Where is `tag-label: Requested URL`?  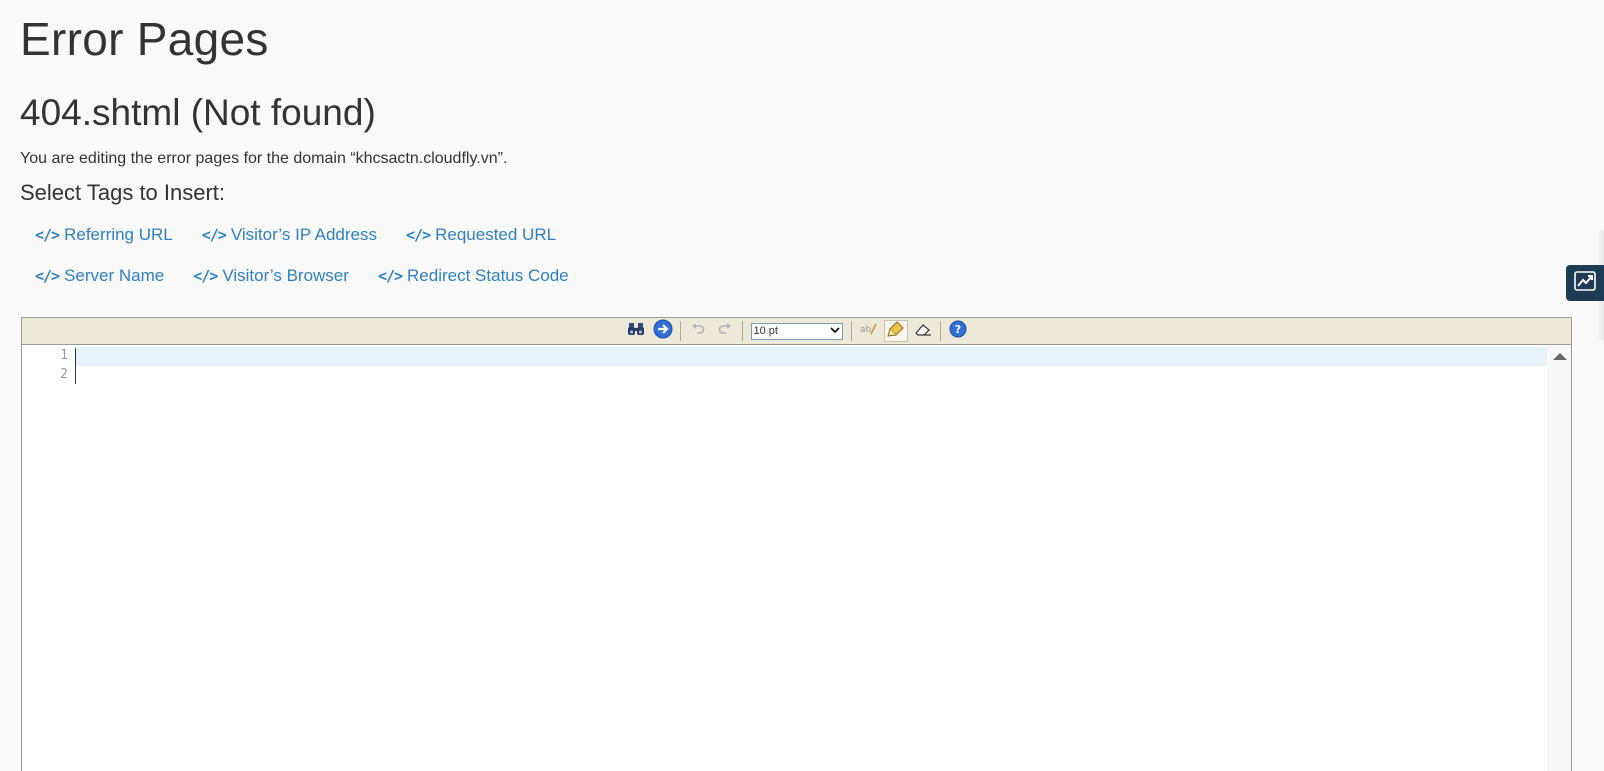
tag-label: Requested URL is located at coordinates (496, 234).